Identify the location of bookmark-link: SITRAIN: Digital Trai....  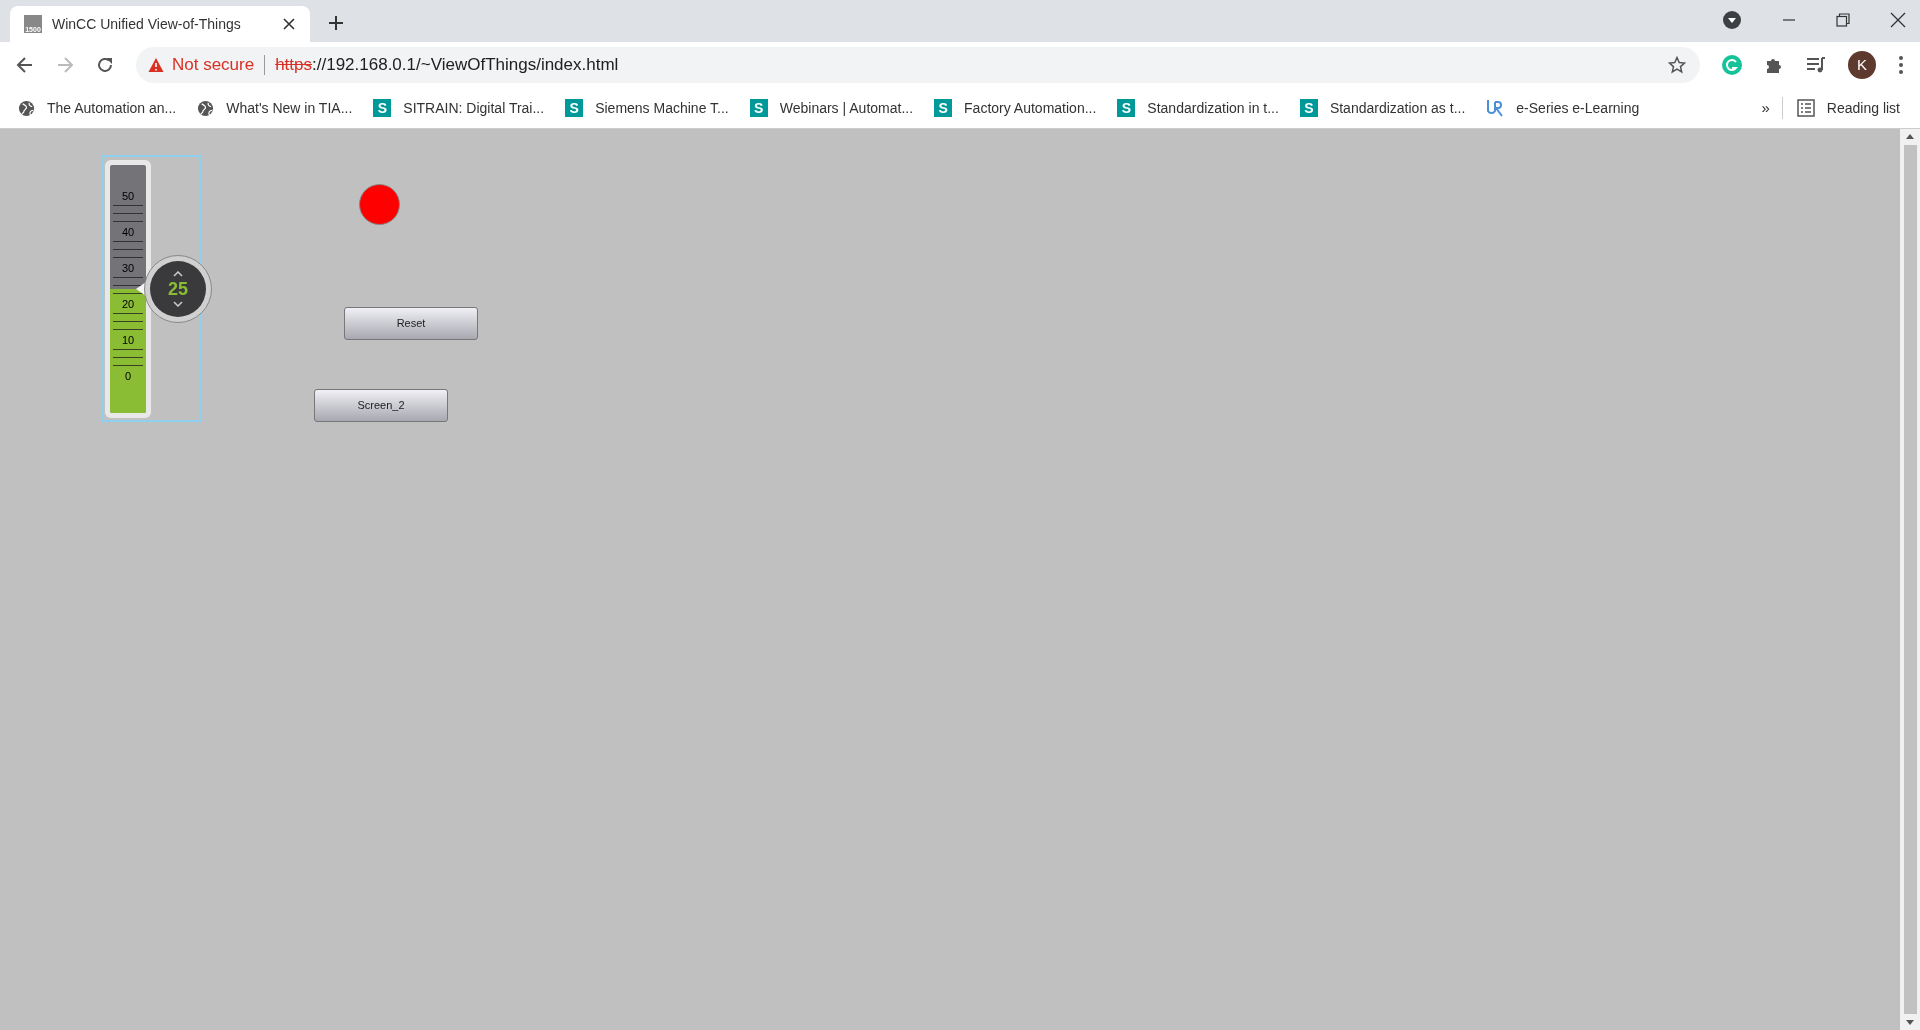
(474, 108).